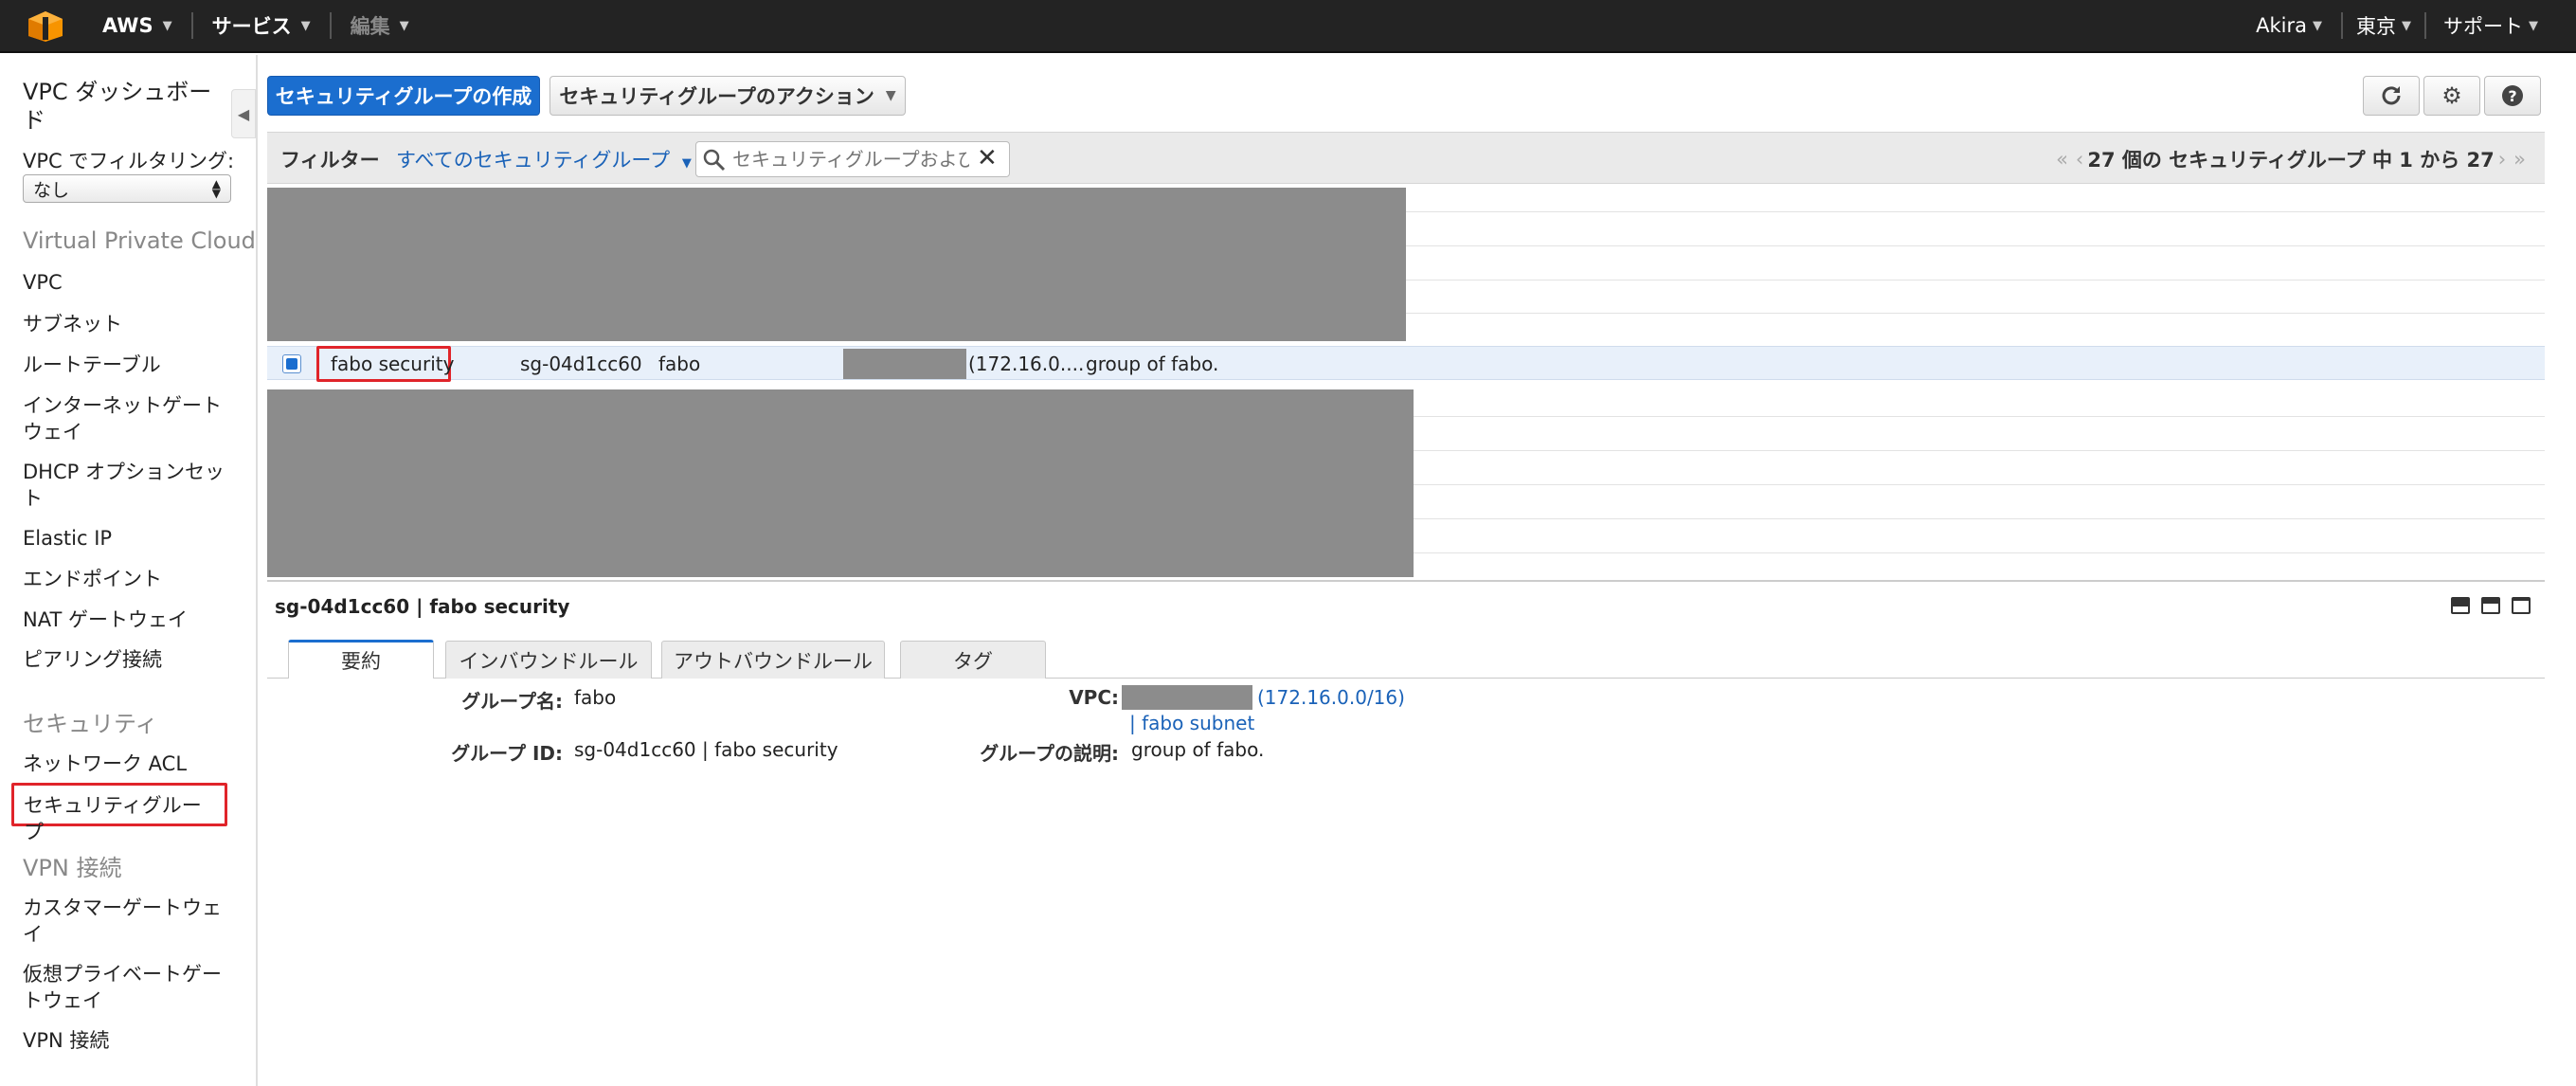 The height and width of the screenshot is (1086, 2576). I want to click on nav-aws-menu: AWS ▼, so click(137, 25).